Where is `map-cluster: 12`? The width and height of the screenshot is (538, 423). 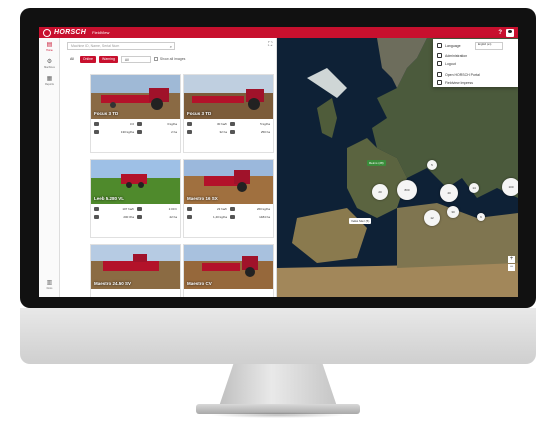
map-cluster: 12 is located at coordinates (432, 218).